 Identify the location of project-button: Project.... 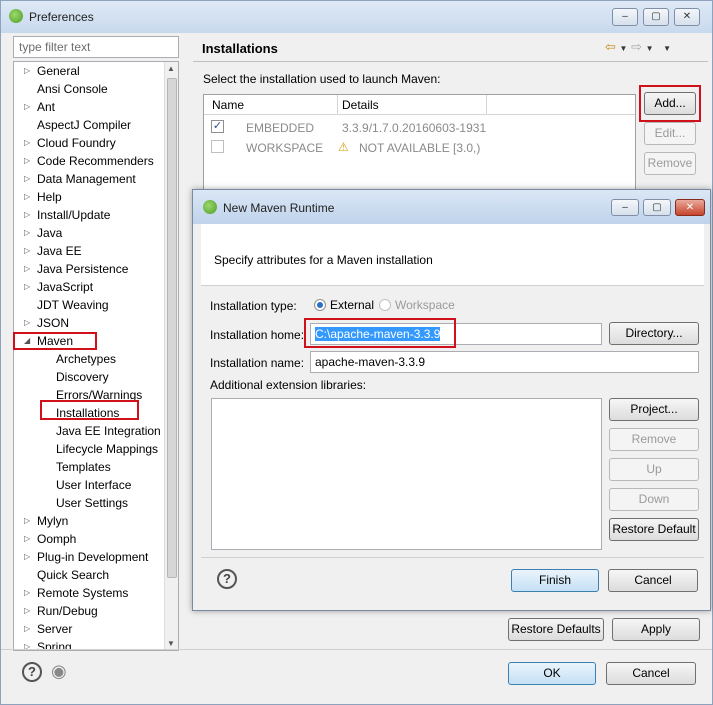
(654, 409).